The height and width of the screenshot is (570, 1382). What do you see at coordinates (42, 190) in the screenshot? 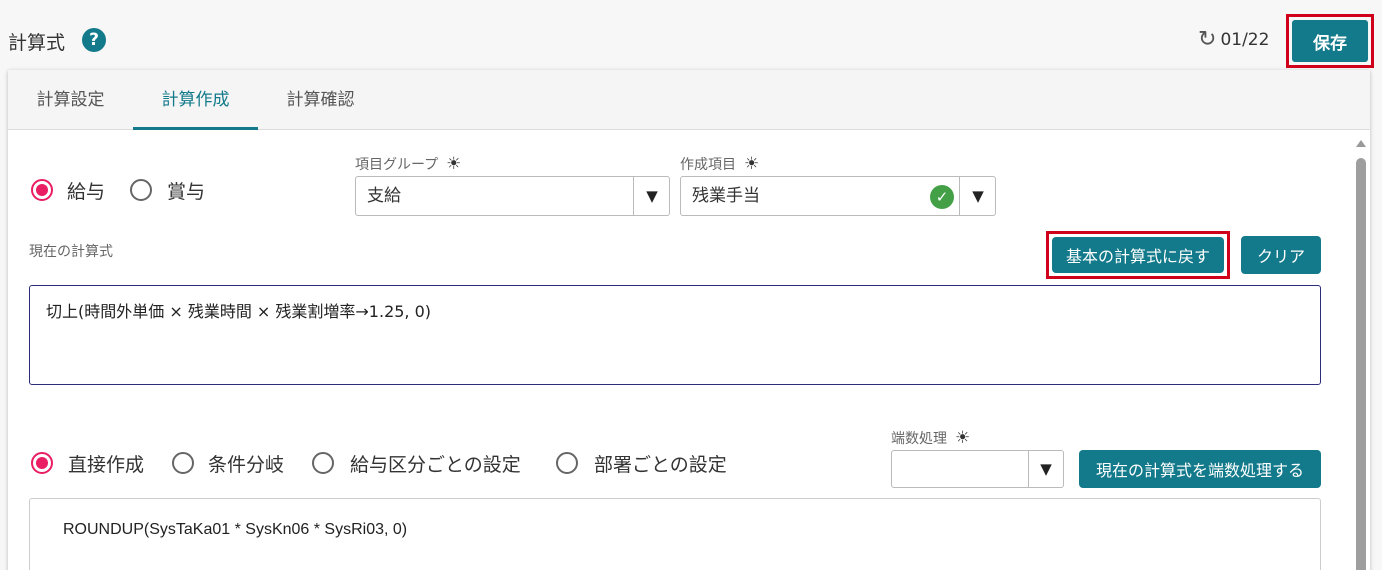
I see `radio-salary` at bounding box center [42, 190].